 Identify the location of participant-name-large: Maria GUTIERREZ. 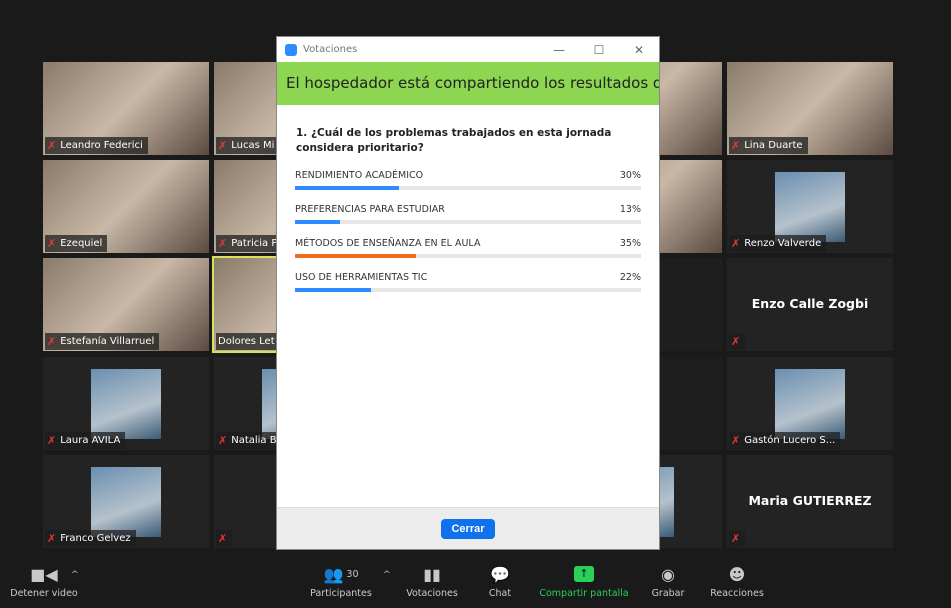
(810, 500).